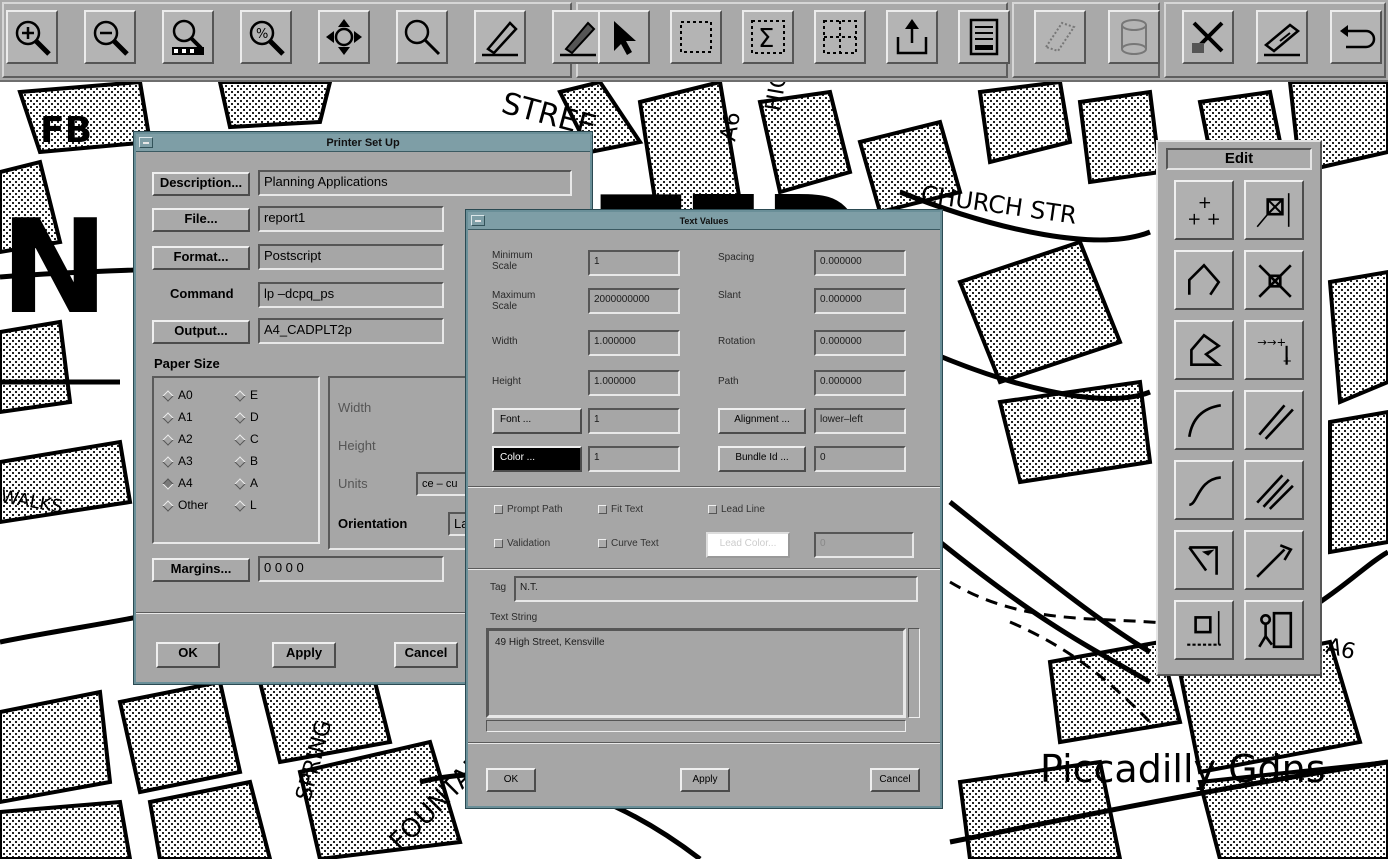 The width and height of the screenshot is (1388, 859). I want to click on polygon-tool, so click(1204, 350).